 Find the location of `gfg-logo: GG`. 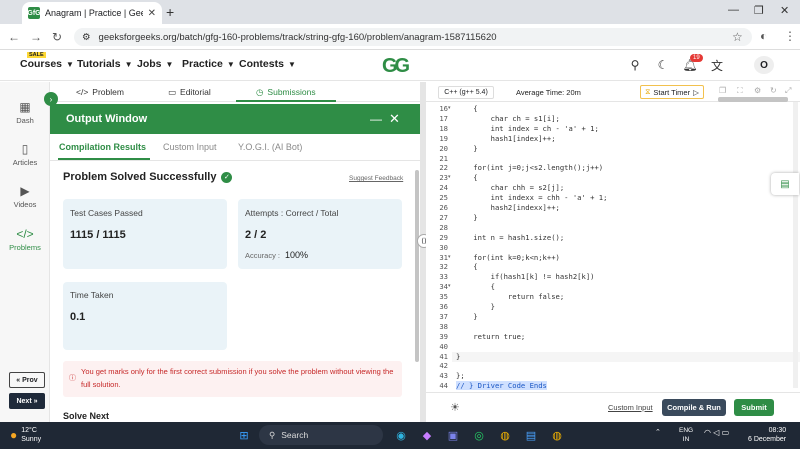

gfg-logo: GG is located at coordinates (396, 66).